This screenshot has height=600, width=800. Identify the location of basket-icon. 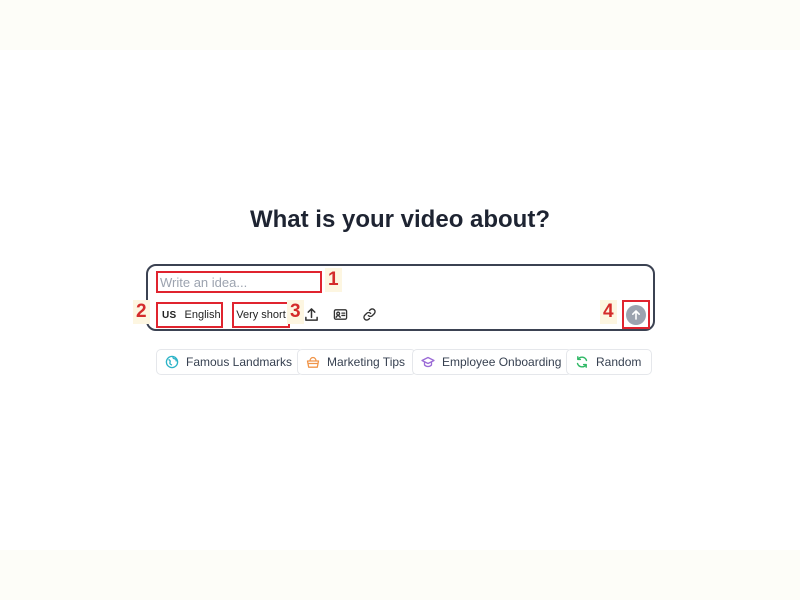
(313, 362).